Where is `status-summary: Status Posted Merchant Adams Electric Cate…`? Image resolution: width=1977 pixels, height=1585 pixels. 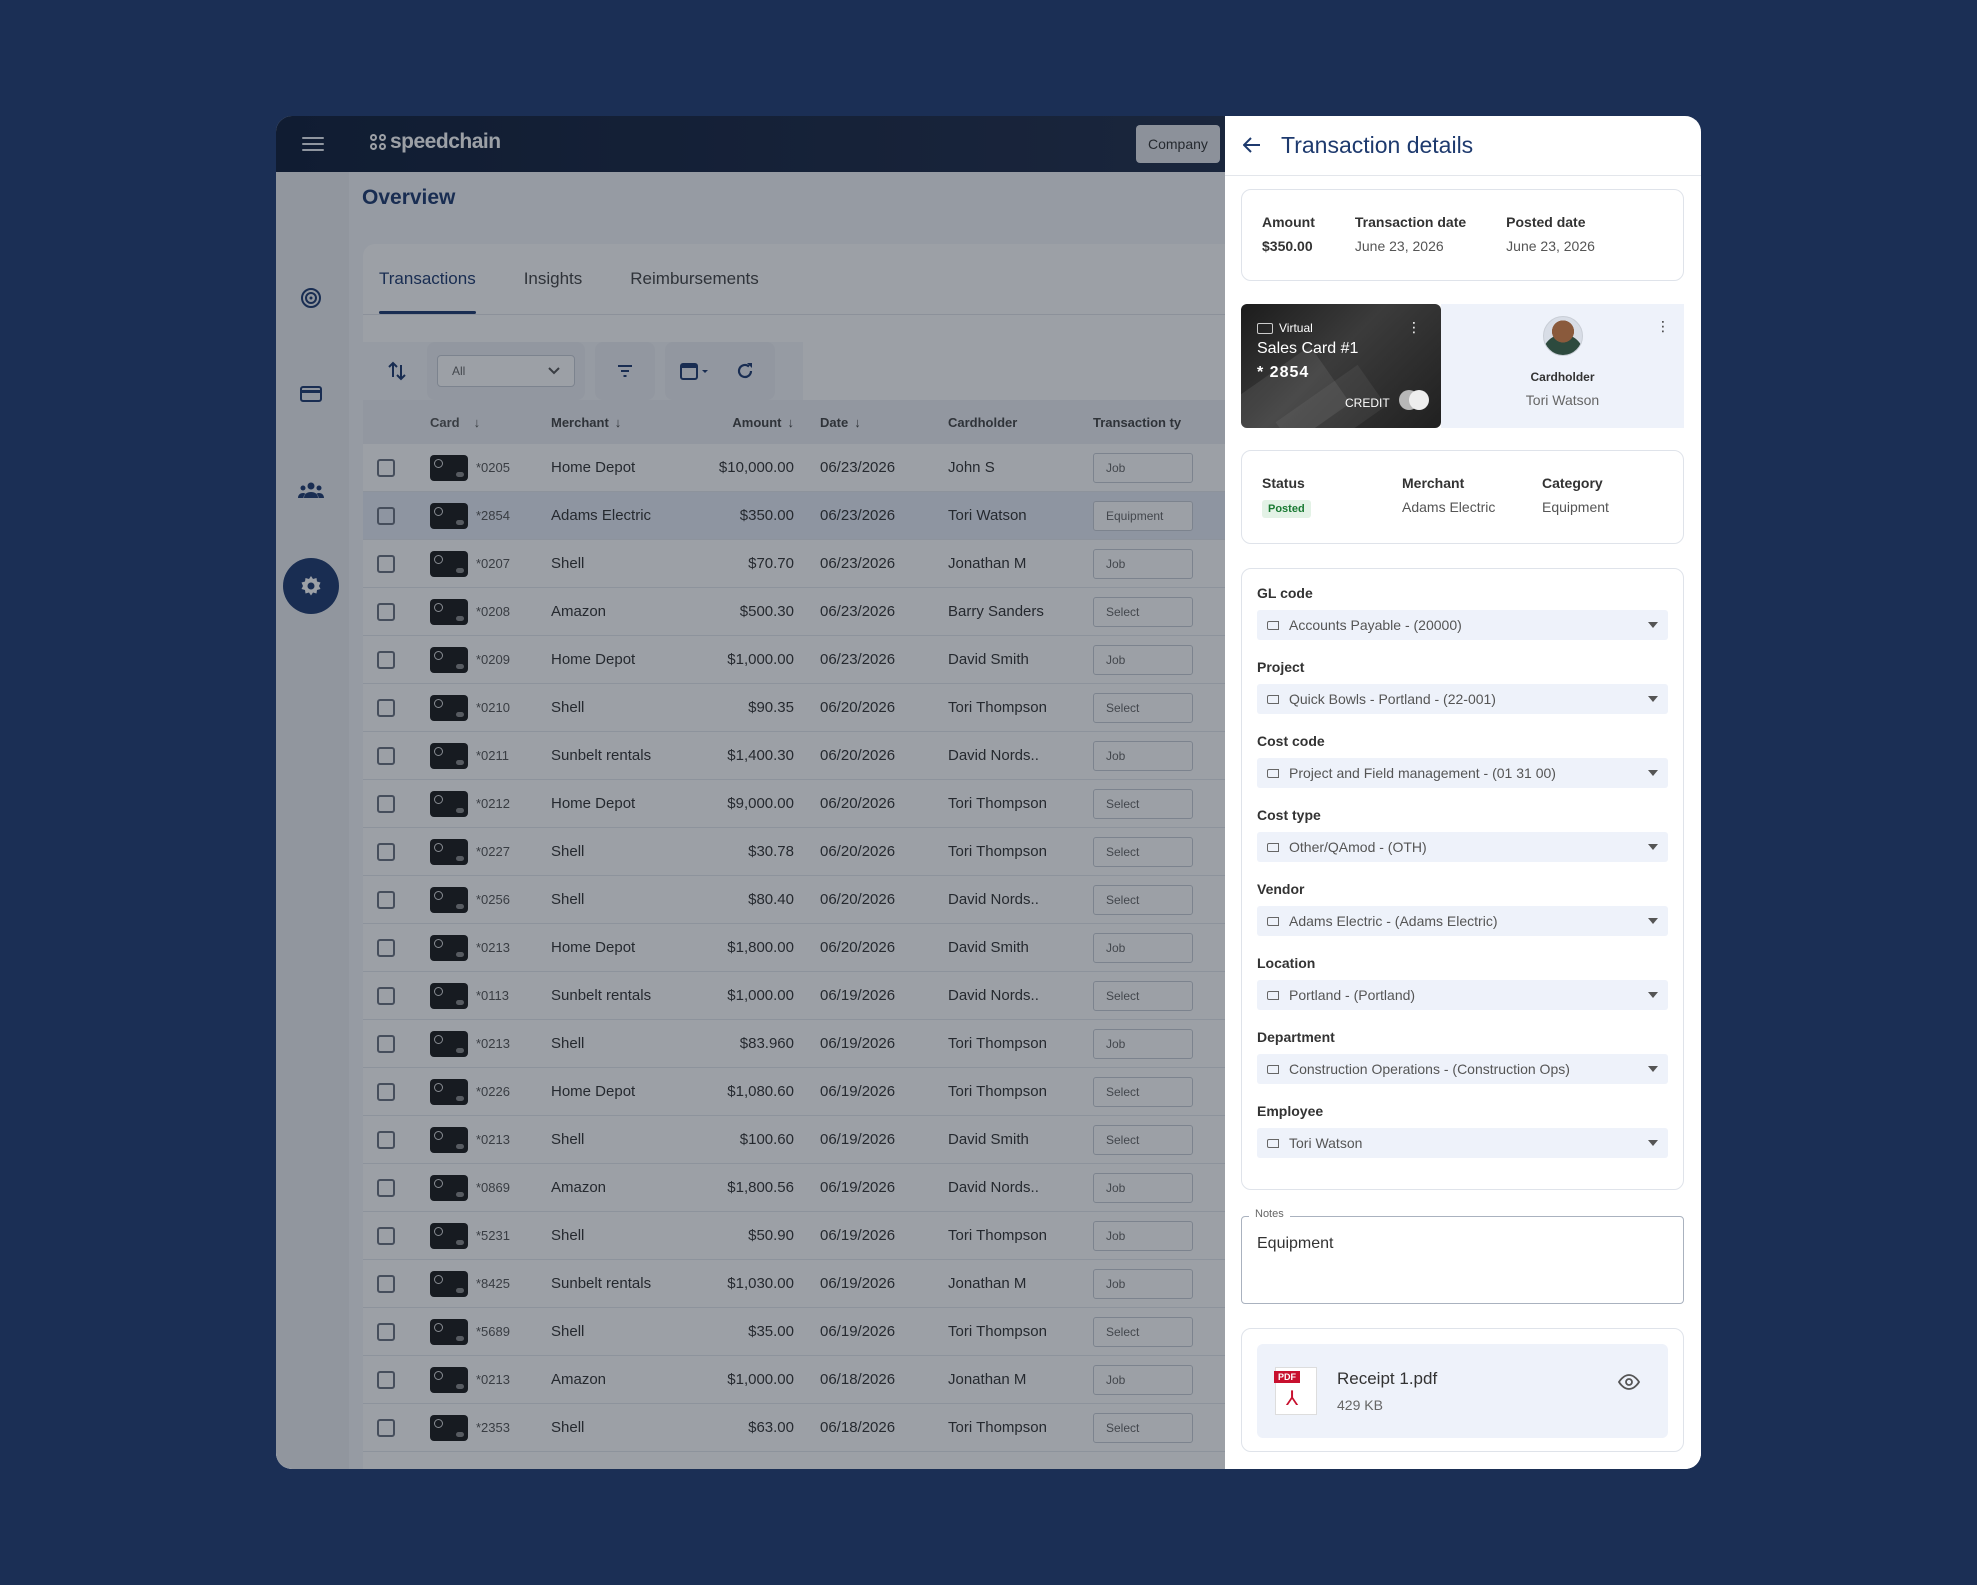 status-summary: Status Posted Merchant Adams Electric Cate… is located at coordinates (1462, 497).